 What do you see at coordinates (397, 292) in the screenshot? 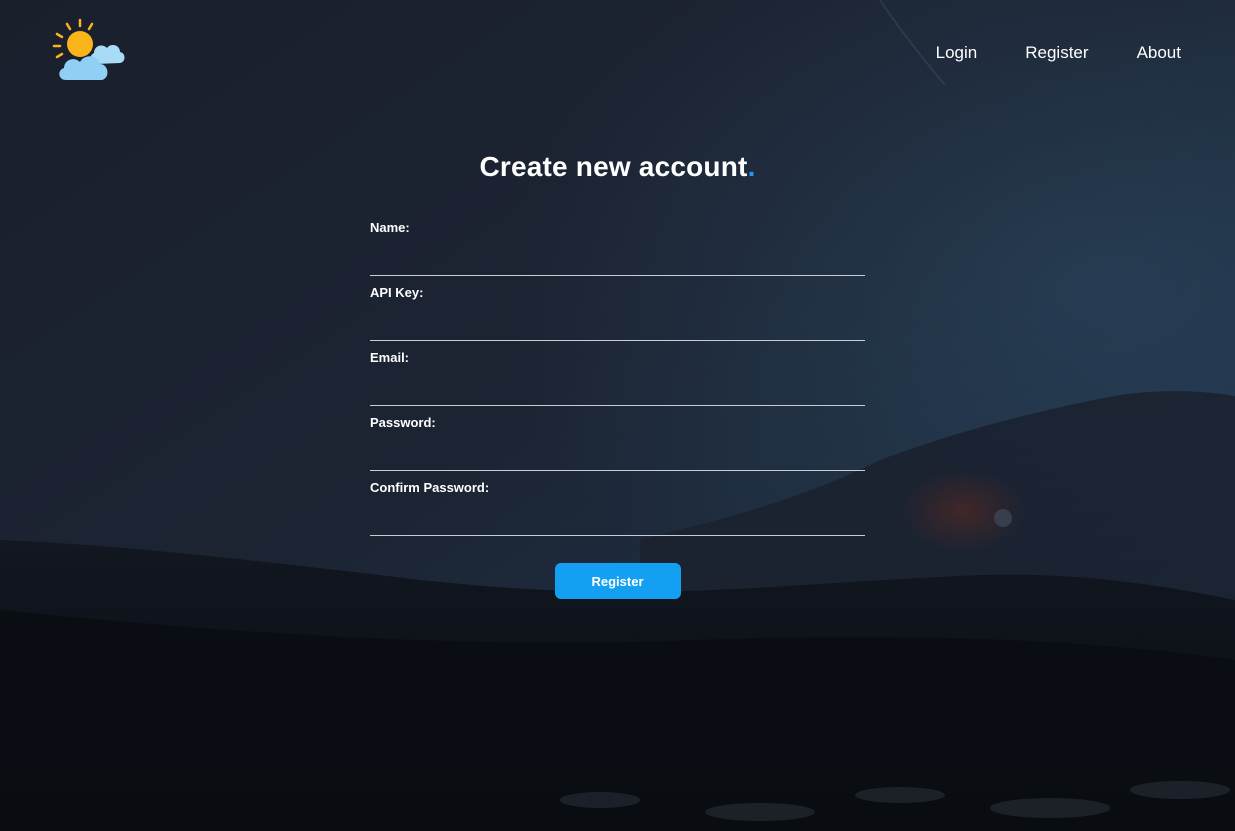
I see `api-key-label: API Key:` at bounding box center [397, 292].